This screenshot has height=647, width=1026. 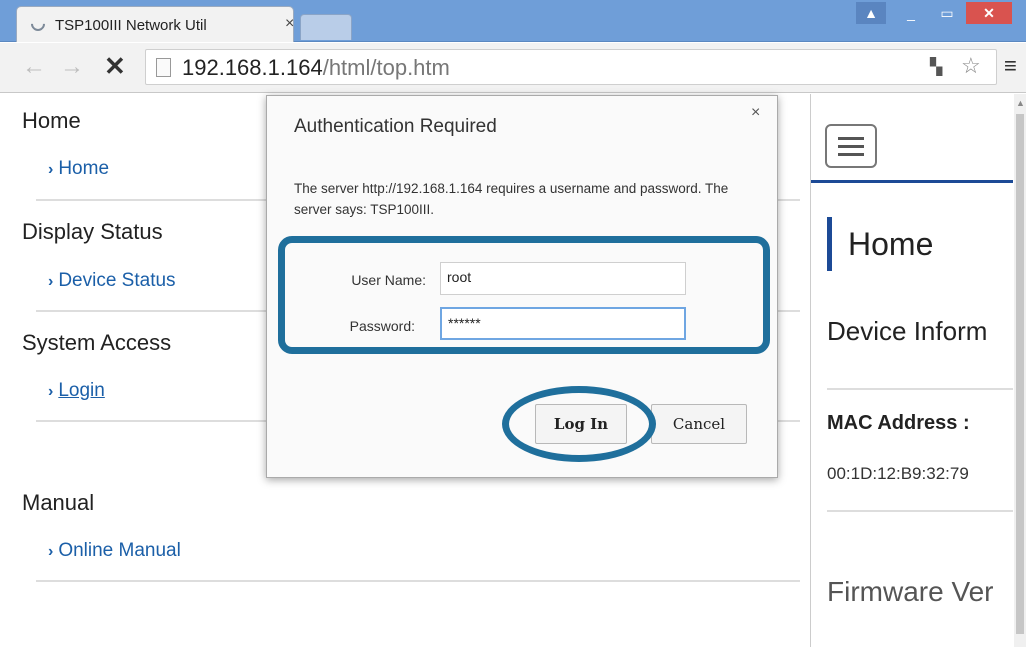 What do you see at coordinates (699, 424) in the screenshot?
I see `cancel-button: Cancel` at bounding box center [699, 424].